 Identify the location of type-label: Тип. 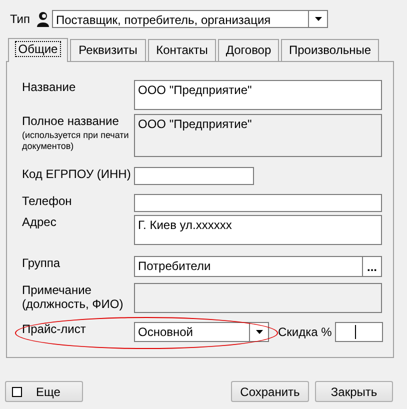
(21, 19).